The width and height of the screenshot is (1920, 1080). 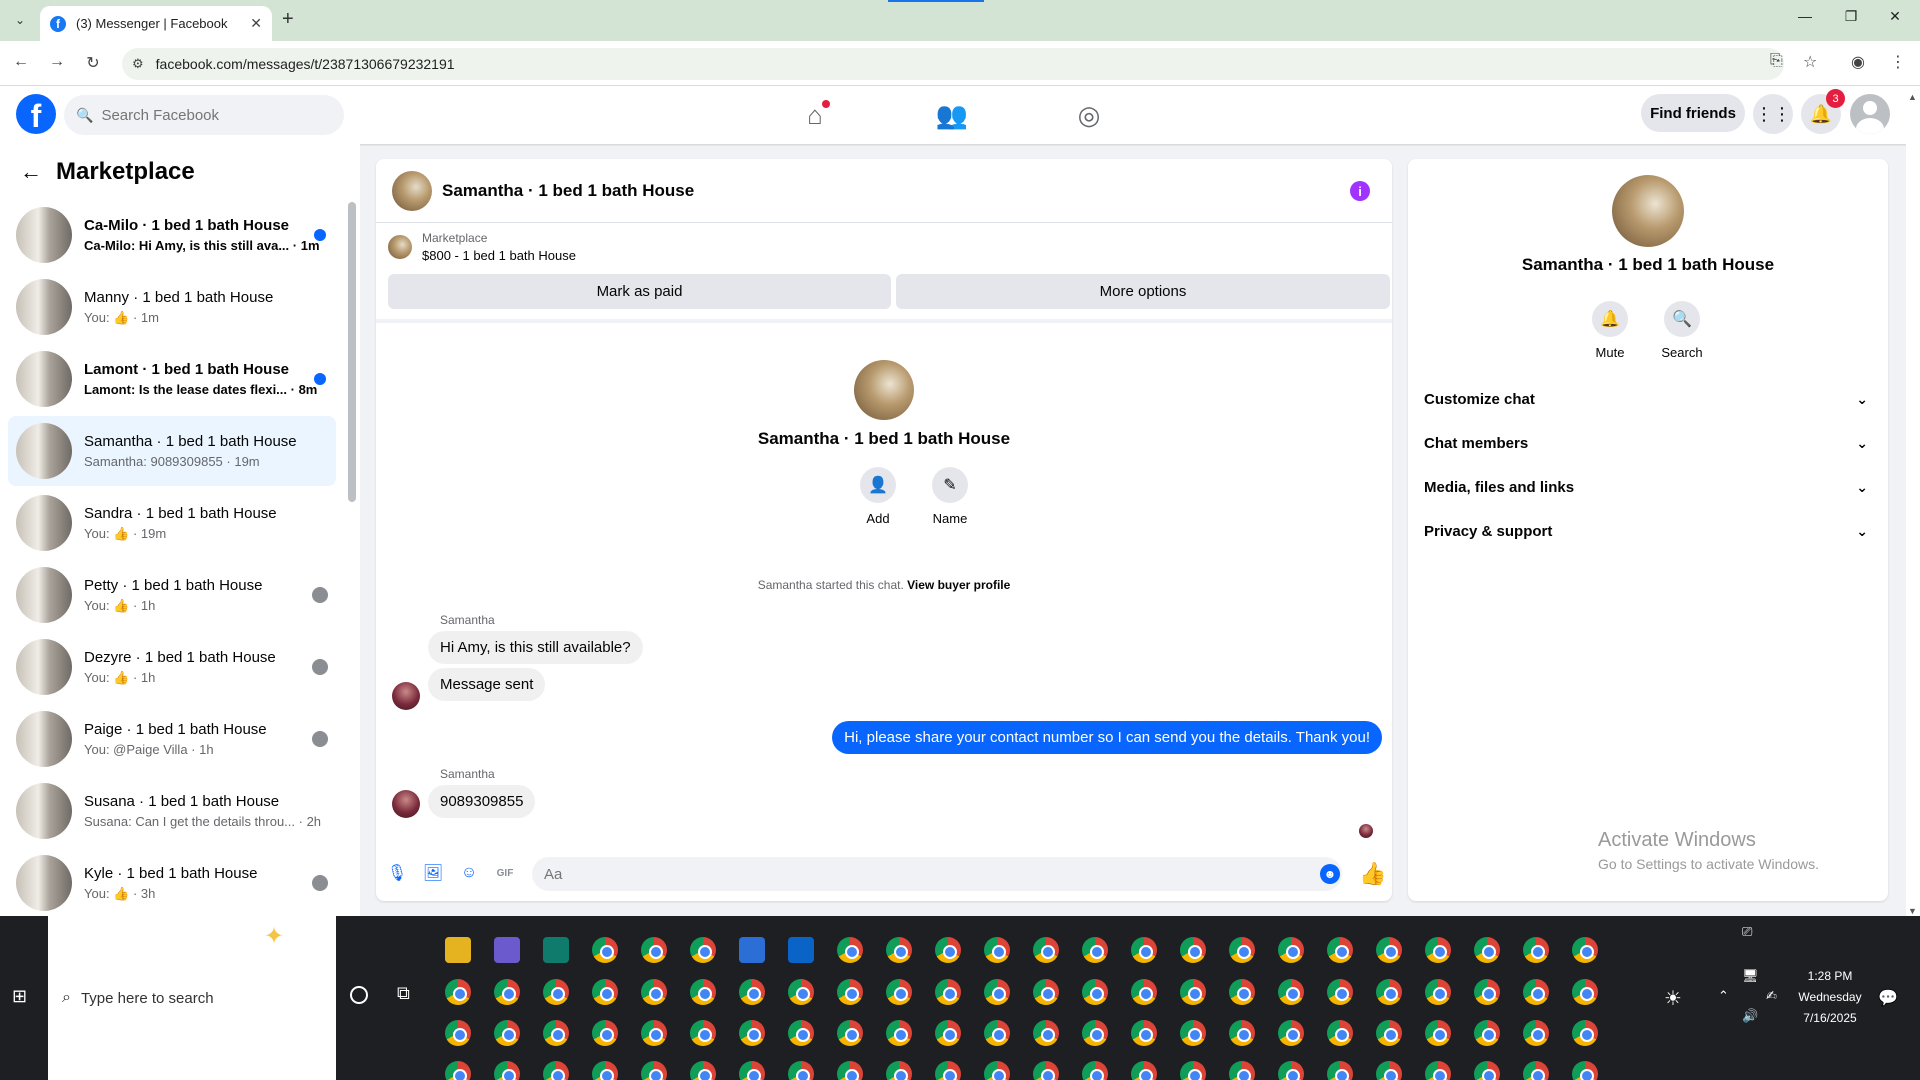 What do you see at coordinates (1646, 531) in the screenshot?
I see `privacy-support-section: Privacy & support ⌄` at bounding box center [1646, 531].